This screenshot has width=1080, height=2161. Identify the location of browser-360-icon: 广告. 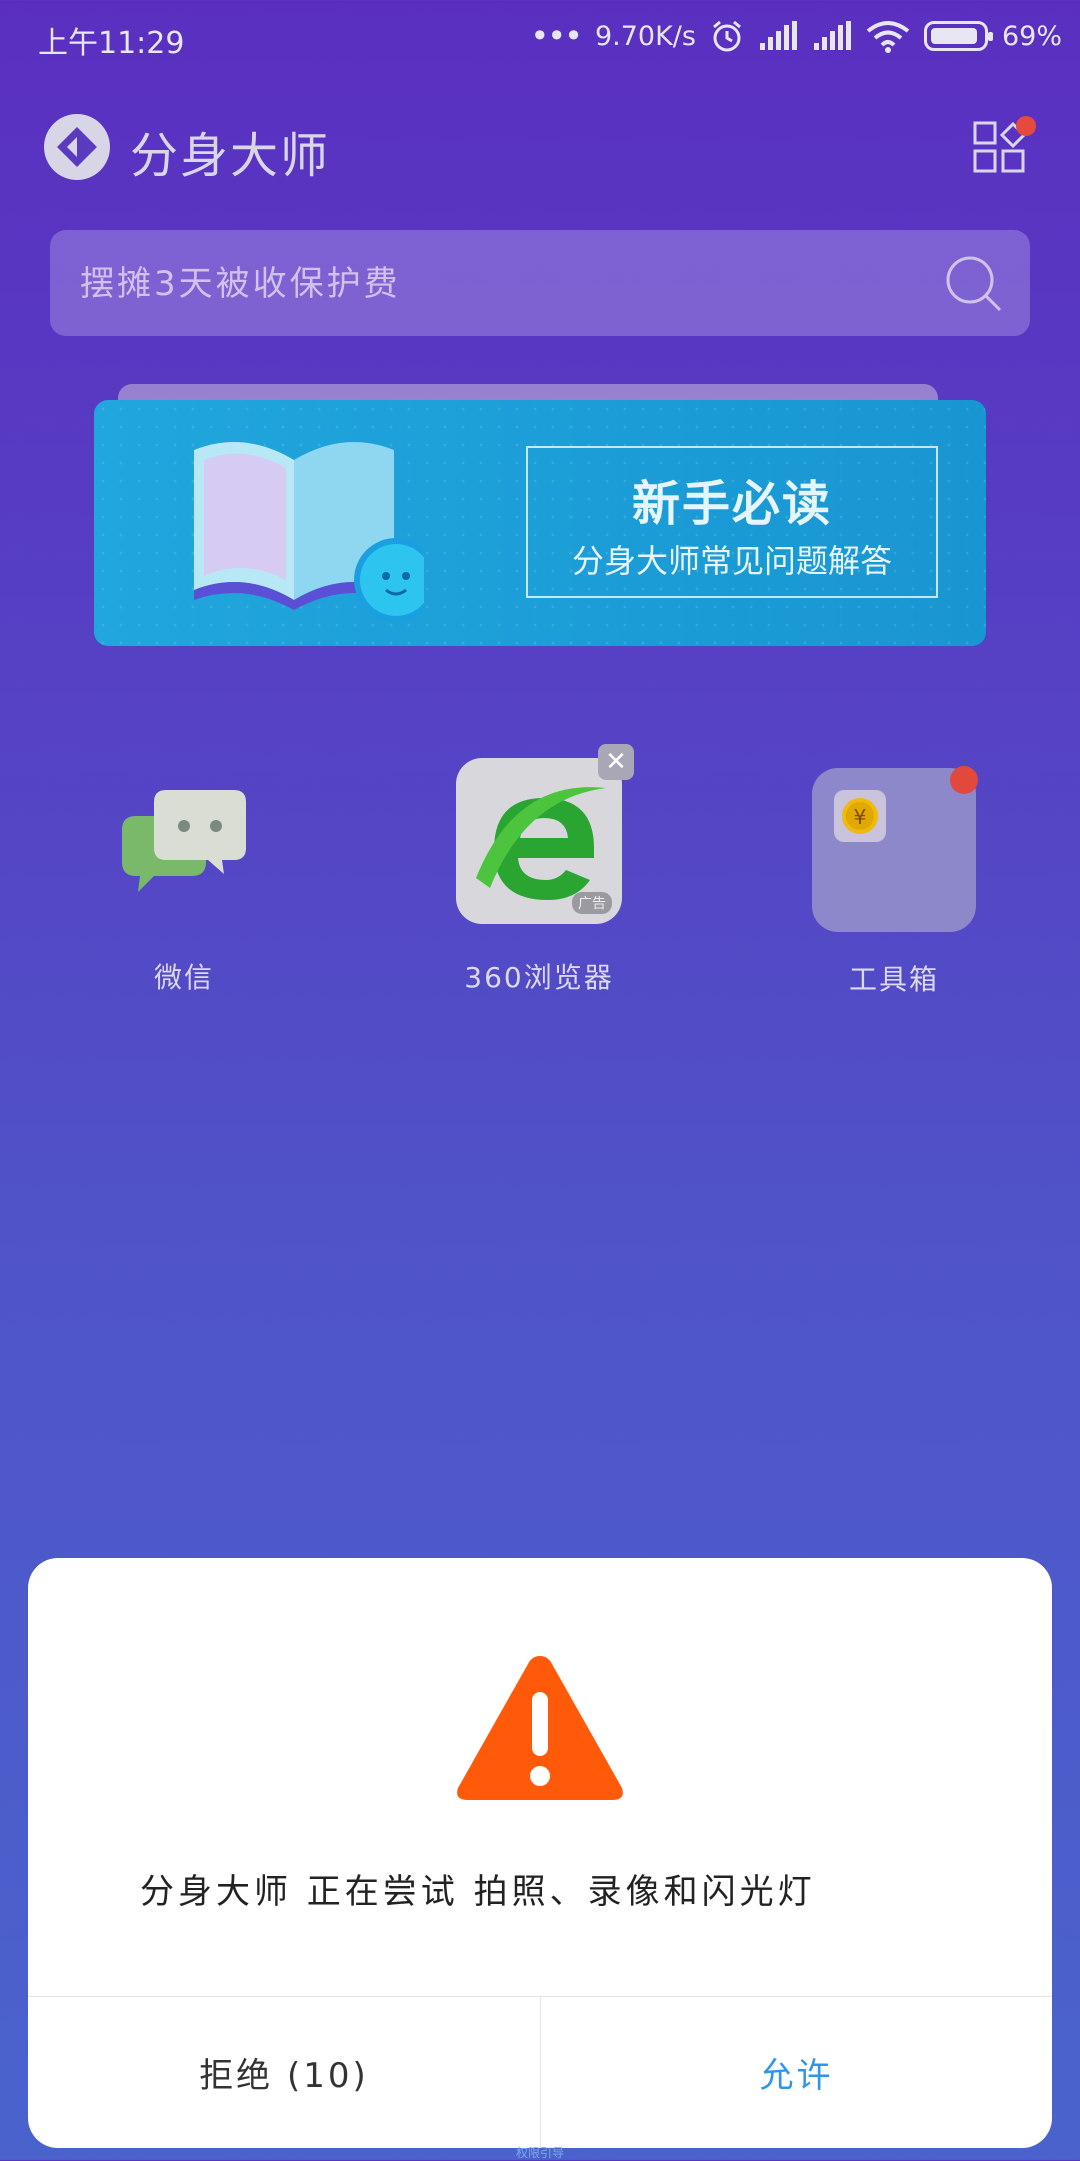
(539, 841).